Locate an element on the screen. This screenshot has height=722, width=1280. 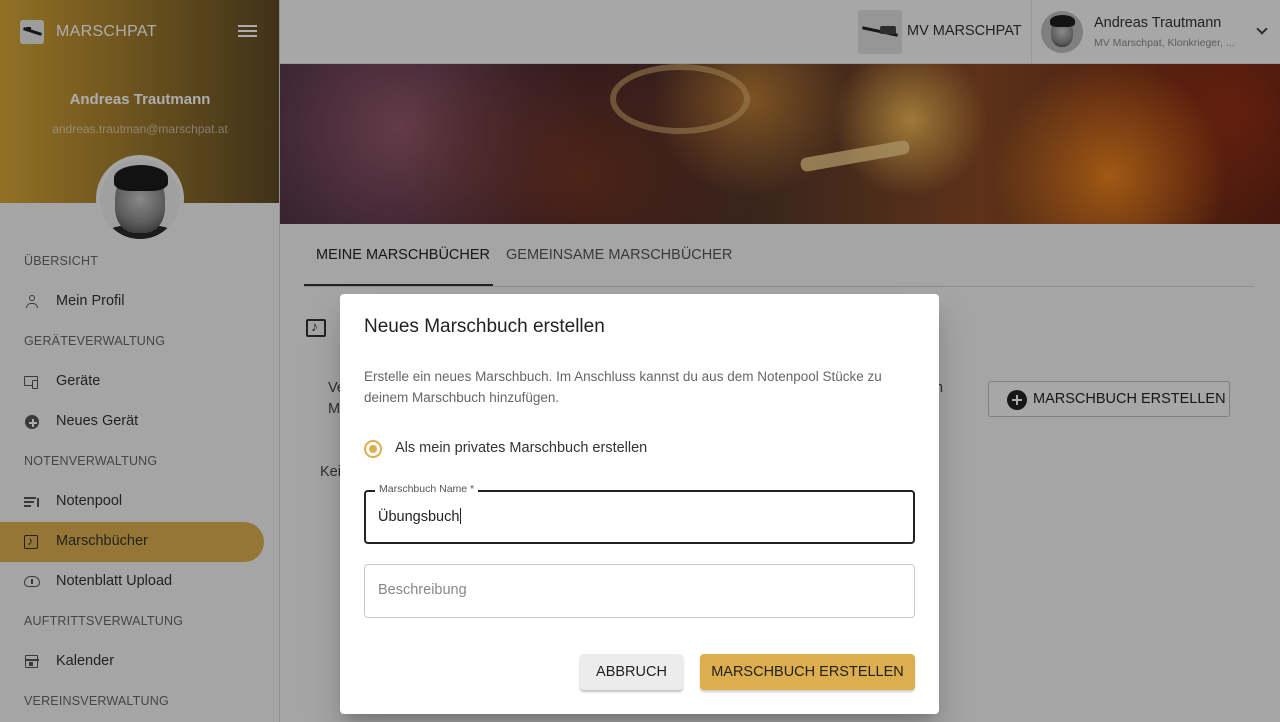
marschbuch-name-field: Marschbuch Name * Übungsbuch is located at coordinates (639, 513).